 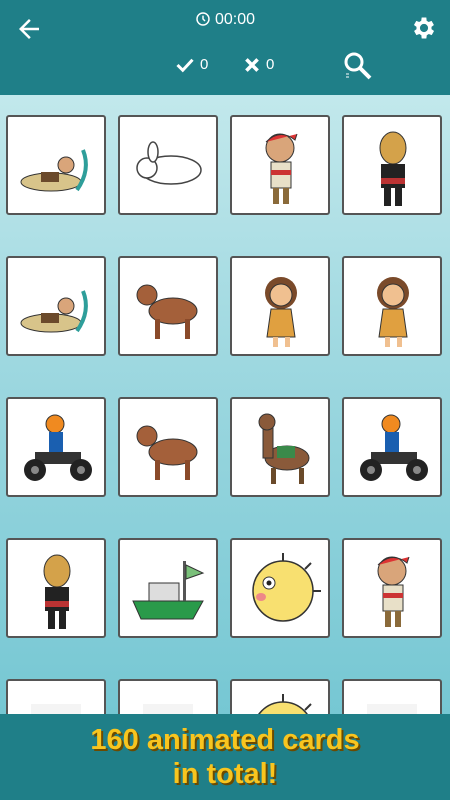 I want to click on wrong-count: 0, so click(x=270, y=64).